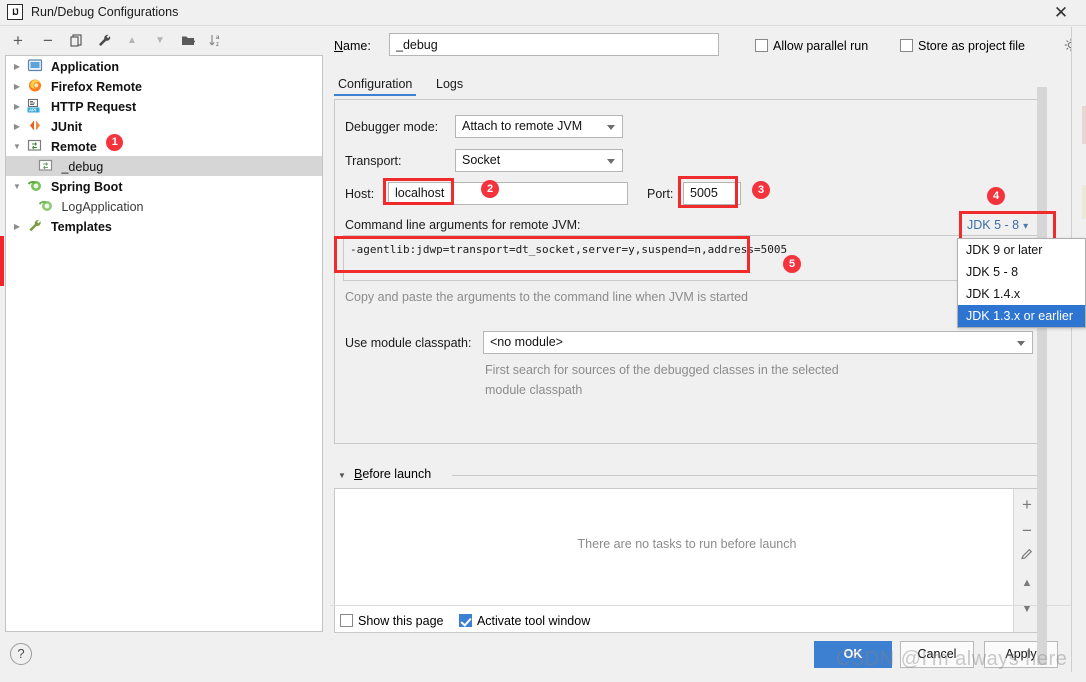 Image resolution: width=1086 pixels, height=682 pixels. What do you see at coordinates (401, 621) in the screenshot?
I see `checkbox-label: Show this page` at bounding box center [401, 621].